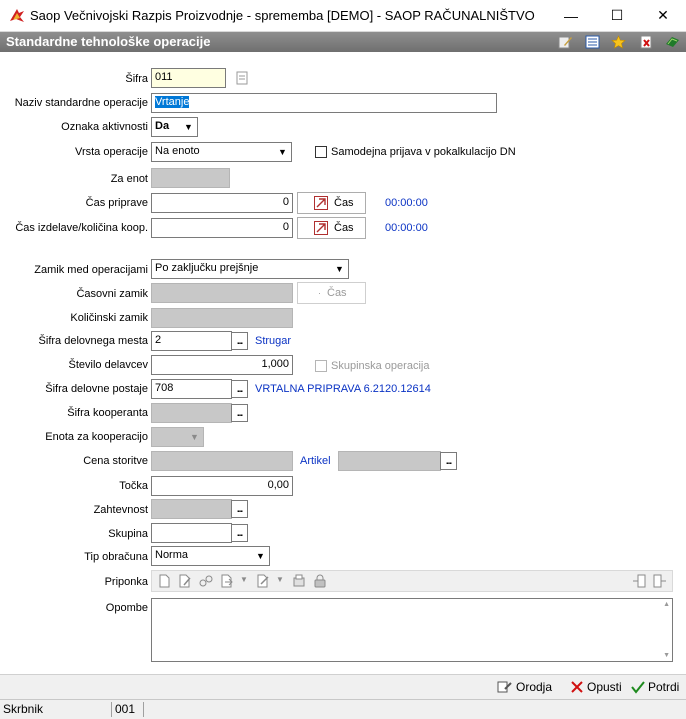  I want to click on za-enot-input, so click(190, 178).